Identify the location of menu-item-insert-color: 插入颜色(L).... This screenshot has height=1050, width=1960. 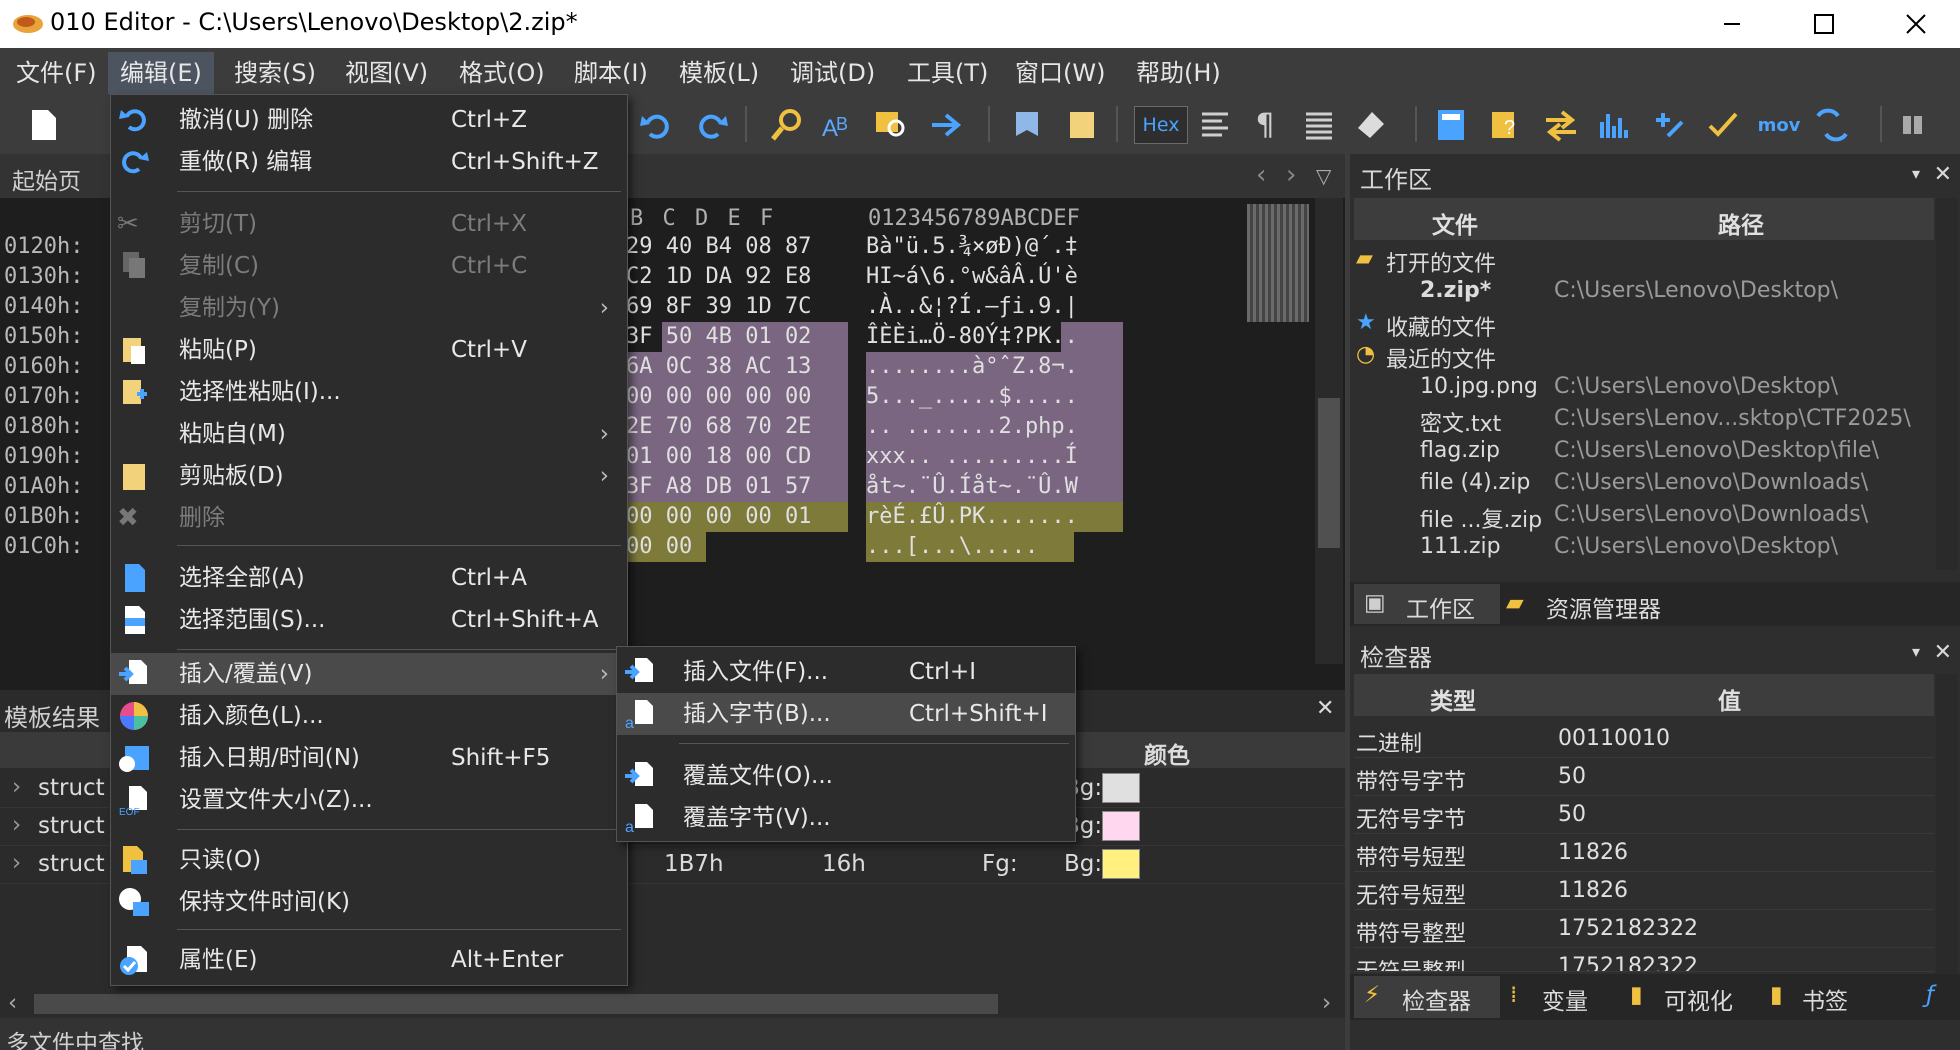
(369, 716).